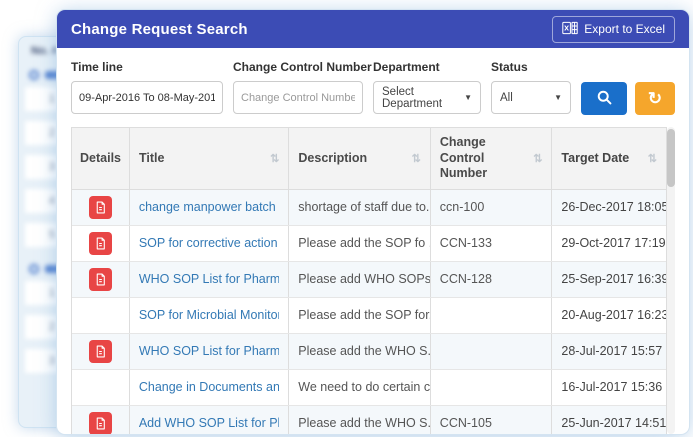  I want to click on row-target-date: 26-Dec-2017 18:05, so click(614, 207).